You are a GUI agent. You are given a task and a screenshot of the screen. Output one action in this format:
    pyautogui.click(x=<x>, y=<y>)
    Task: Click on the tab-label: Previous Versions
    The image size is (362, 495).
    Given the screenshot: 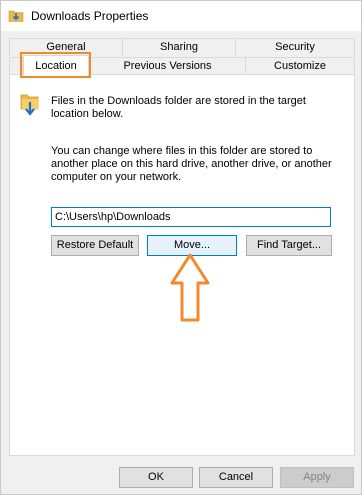 What is the action you would take?
    pyautogui.click(x=167, y=66)
    